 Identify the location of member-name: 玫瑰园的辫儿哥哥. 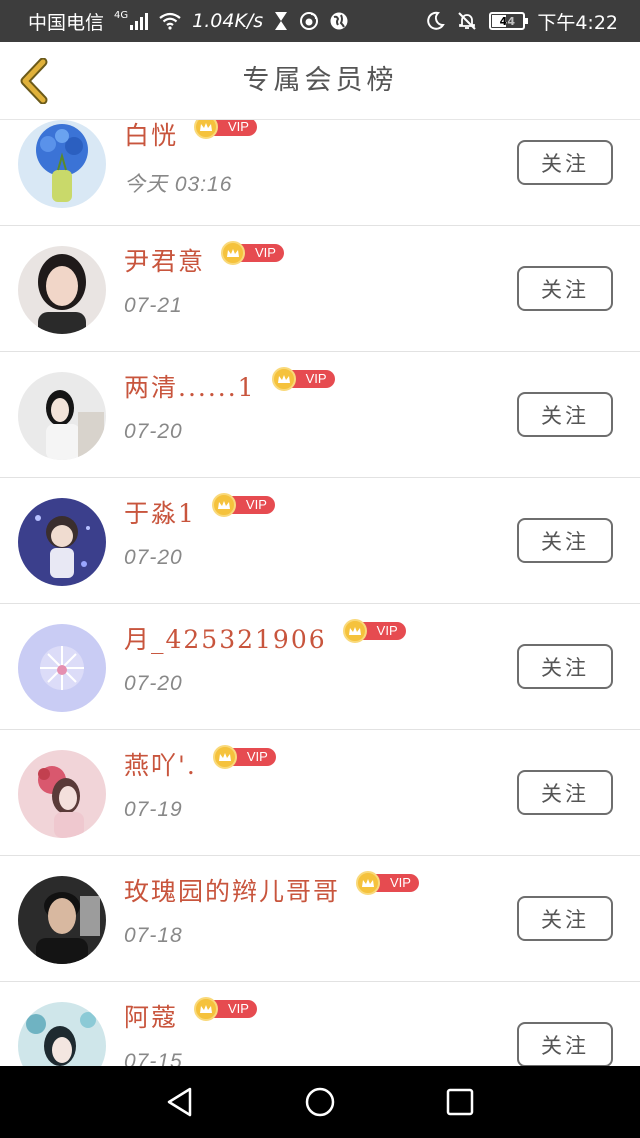
(232, 890).